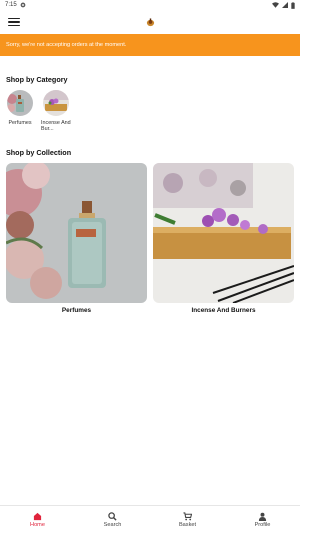  I want to click on collection-incense-image, so click(223, 233).